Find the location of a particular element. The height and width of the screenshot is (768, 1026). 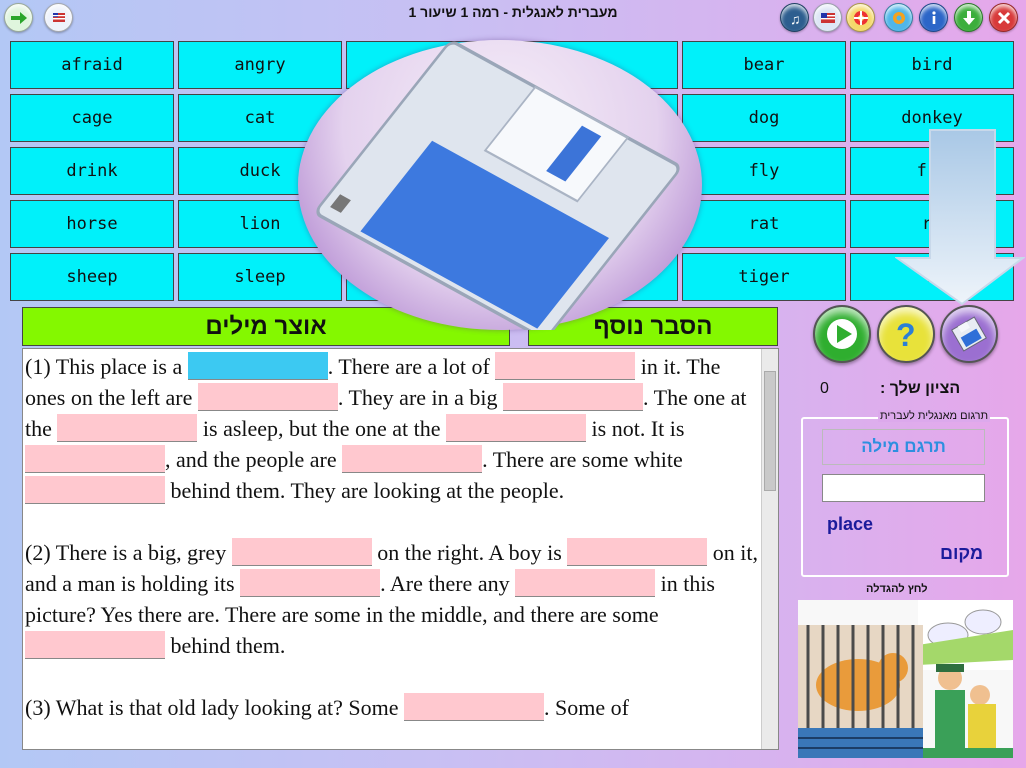

us-flag-icon is located at coordinates (827, 17).